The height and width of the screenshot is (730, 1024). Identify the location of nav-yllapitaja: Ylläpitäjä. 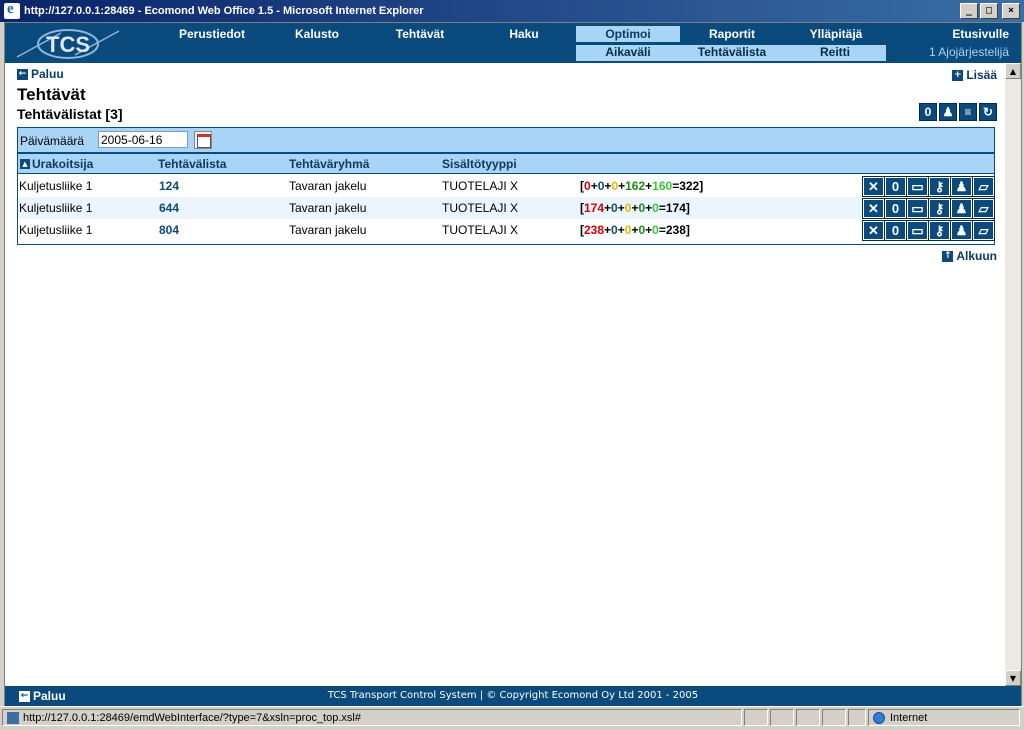
(836, 34).